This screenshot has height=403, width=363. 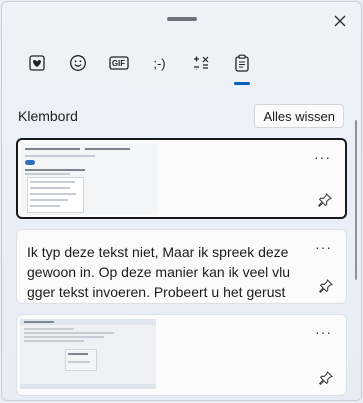 I want to click on close-icon, so click(x=340, y=21).